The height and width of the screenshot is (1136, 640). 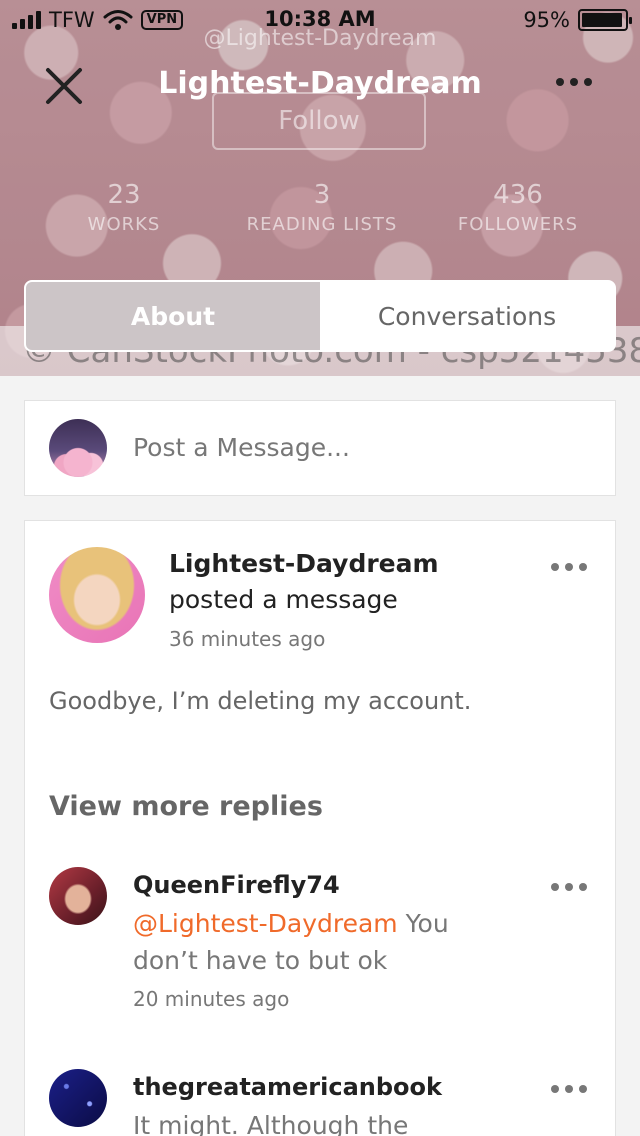 What do you see at coordinates (322, 195) in the screenshot?
I see `stat-reading-lists-value: 3` at bounding box center [322, 195].